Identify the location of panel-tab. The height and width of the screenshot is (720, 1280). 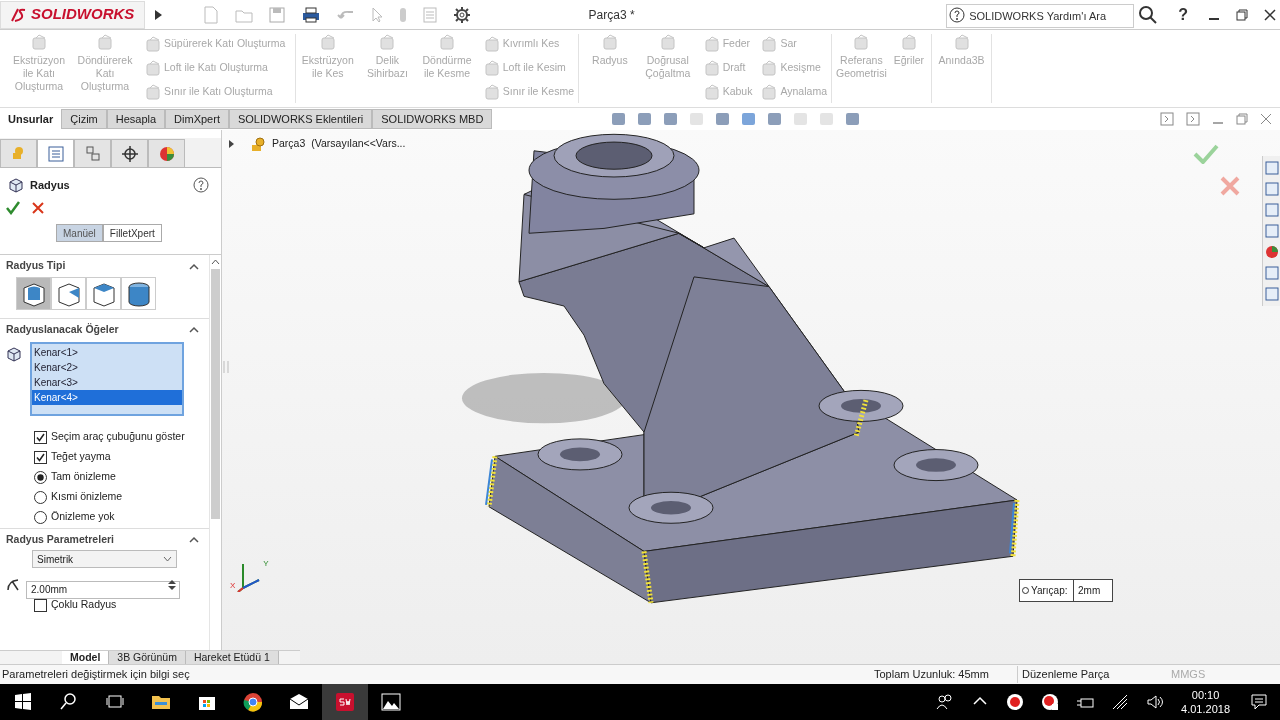
(129, 153).